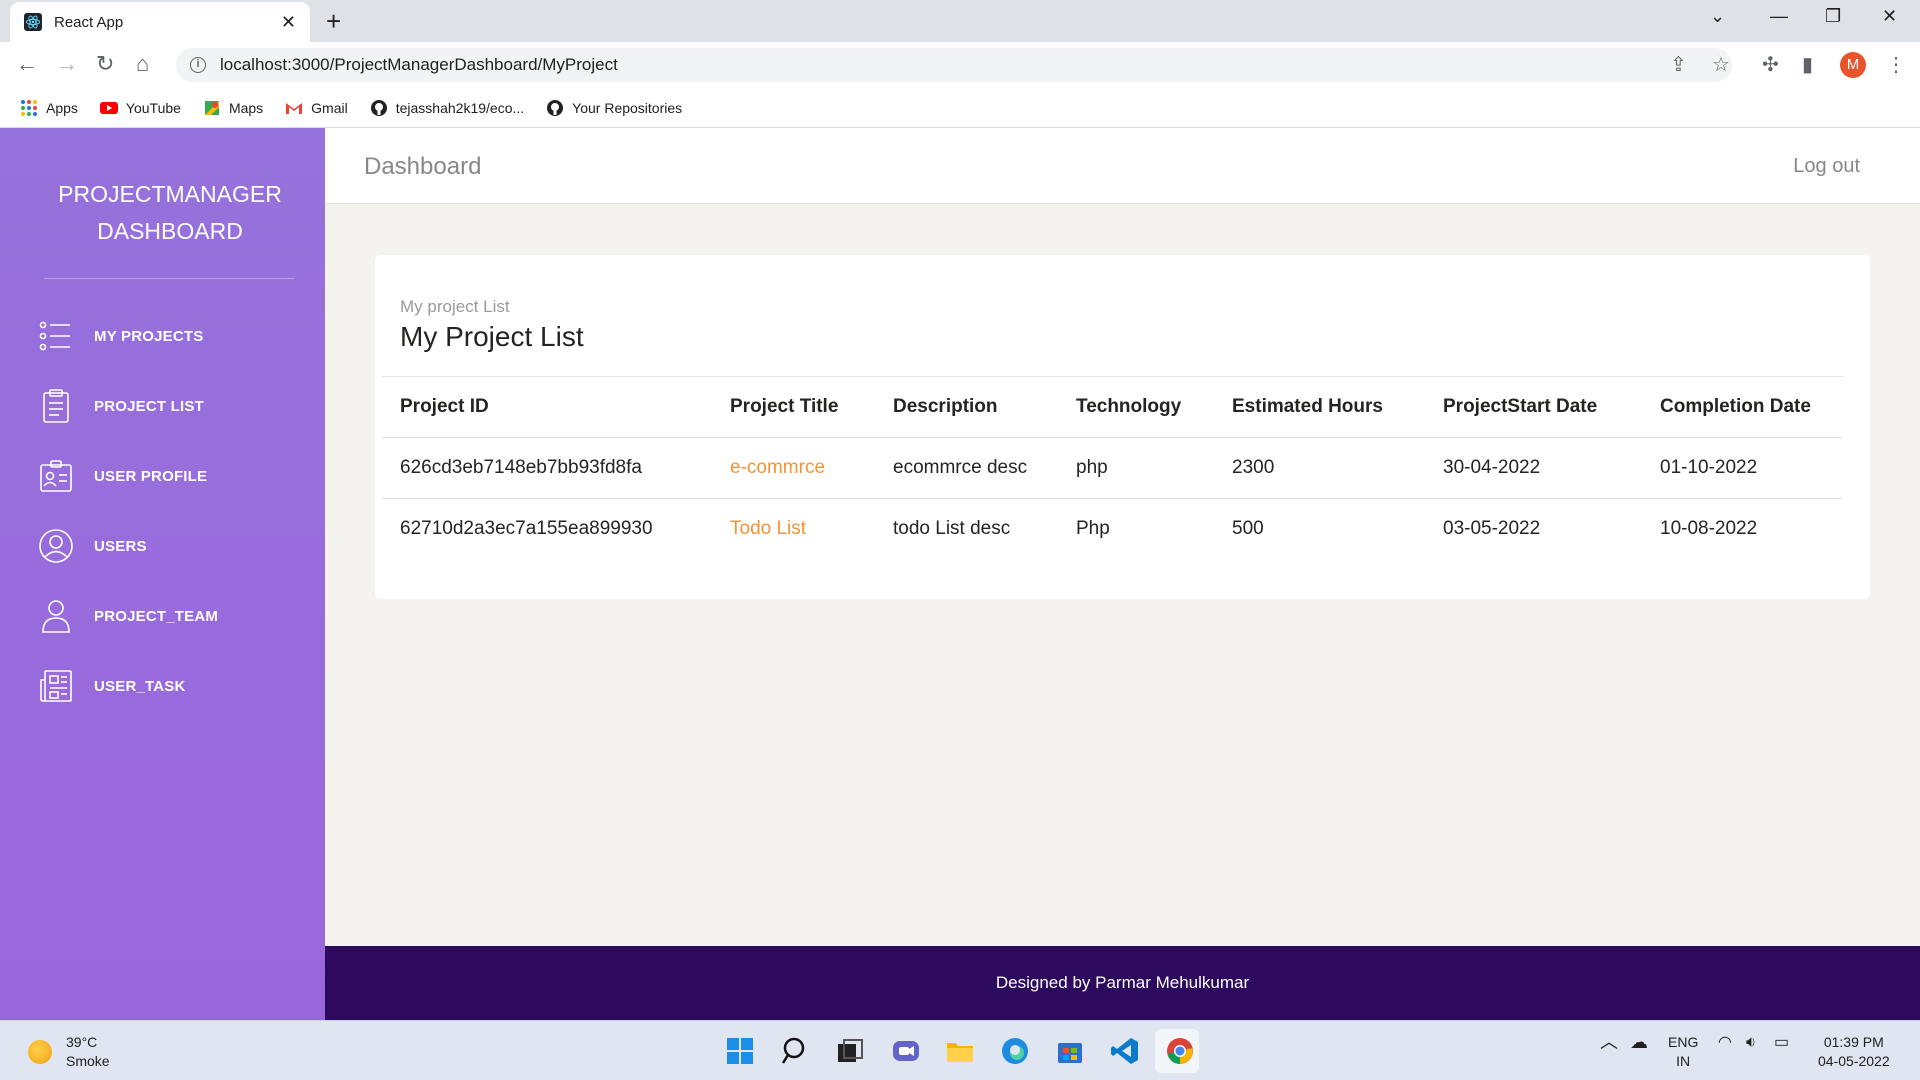  I want to click on back-icon: ←, so click(27, 64).